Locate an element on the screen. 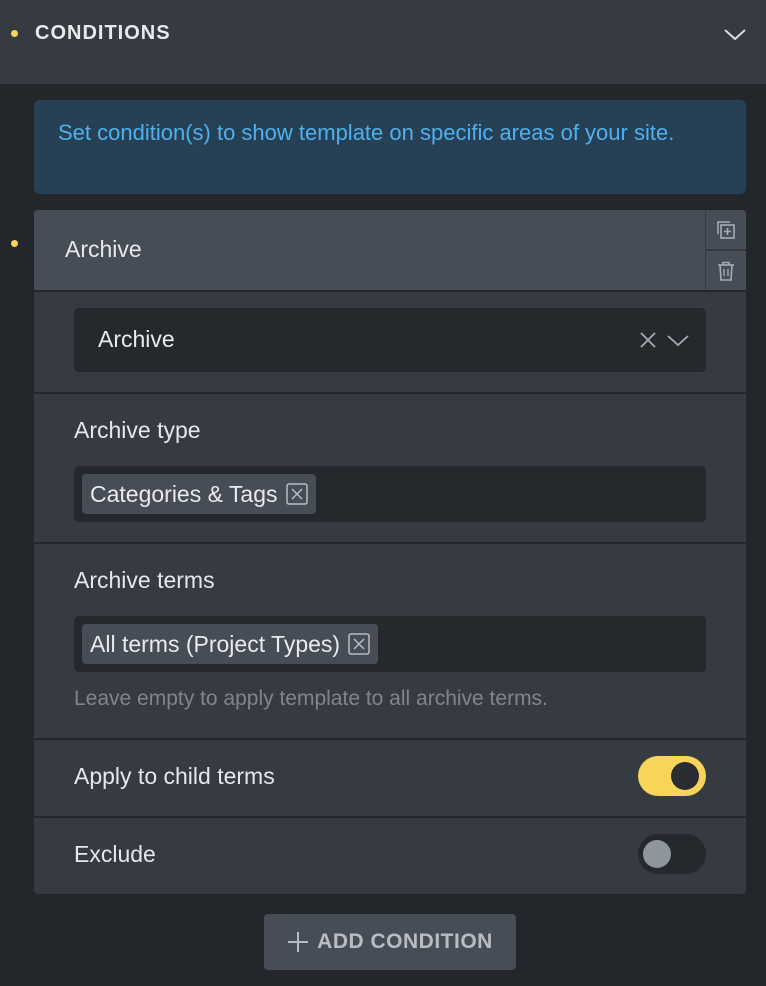 This screenshot has width=766, height=986. delete-button is located at coordinates (726, 270).